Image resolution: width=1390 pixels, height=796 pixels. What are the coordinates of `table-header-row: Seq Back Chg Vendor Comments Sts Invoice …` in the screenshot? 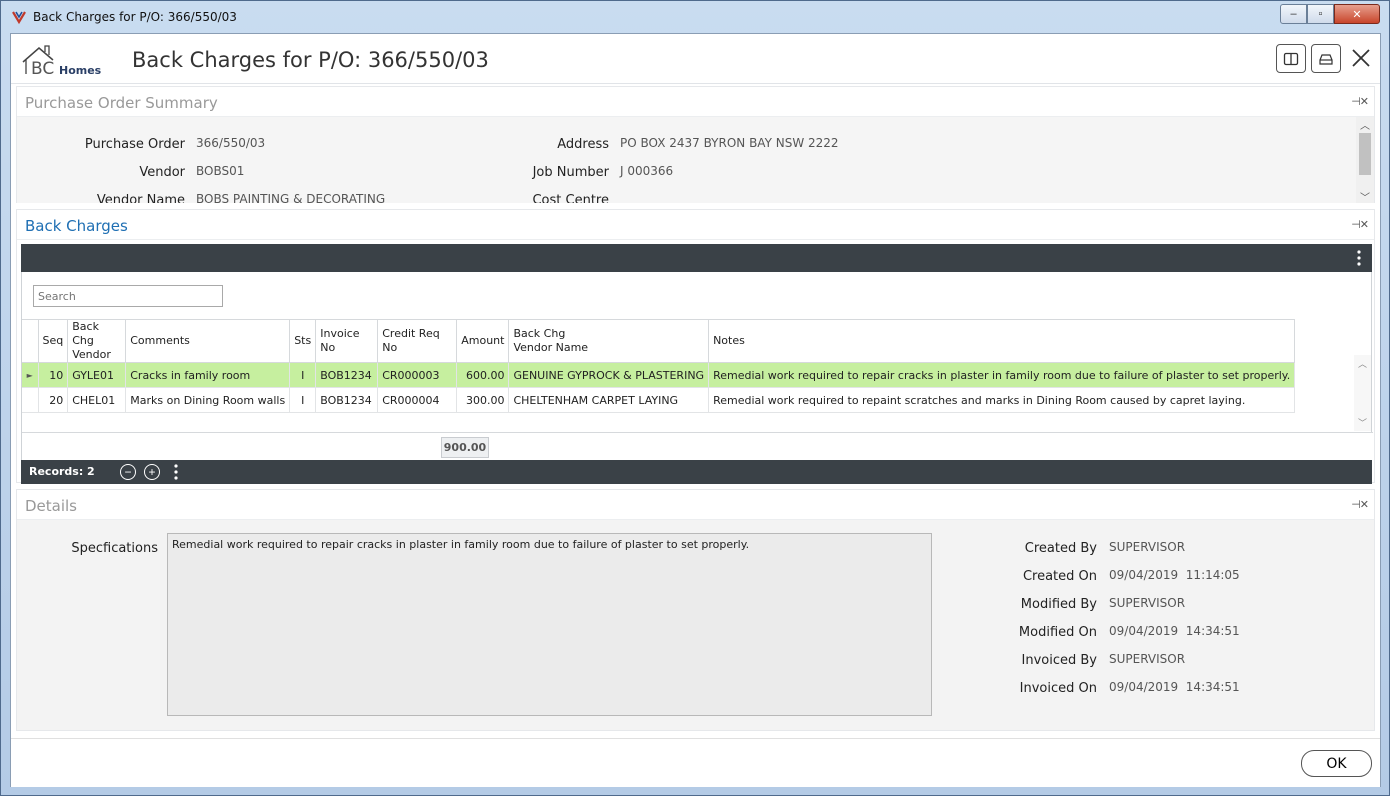 It's located at (659, 341).